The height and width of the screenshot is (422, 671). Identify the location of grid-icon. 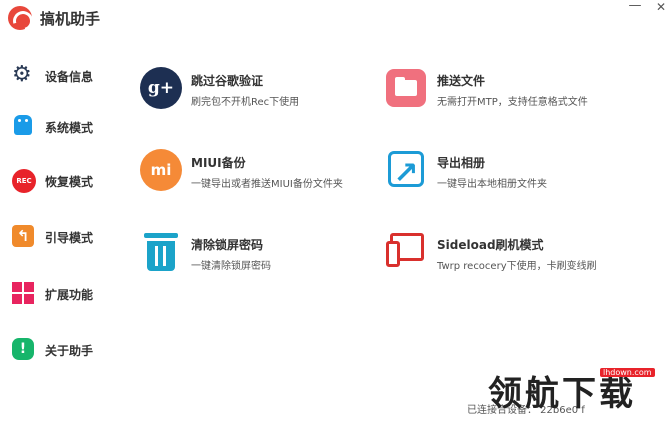
(23, 293).